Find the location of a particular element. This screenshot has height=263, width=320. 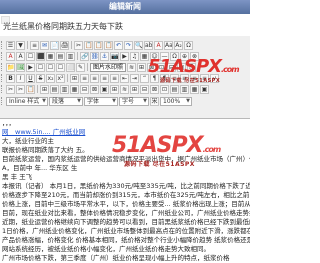

new-page-button: 📄 is located at coordinates (54, 45).